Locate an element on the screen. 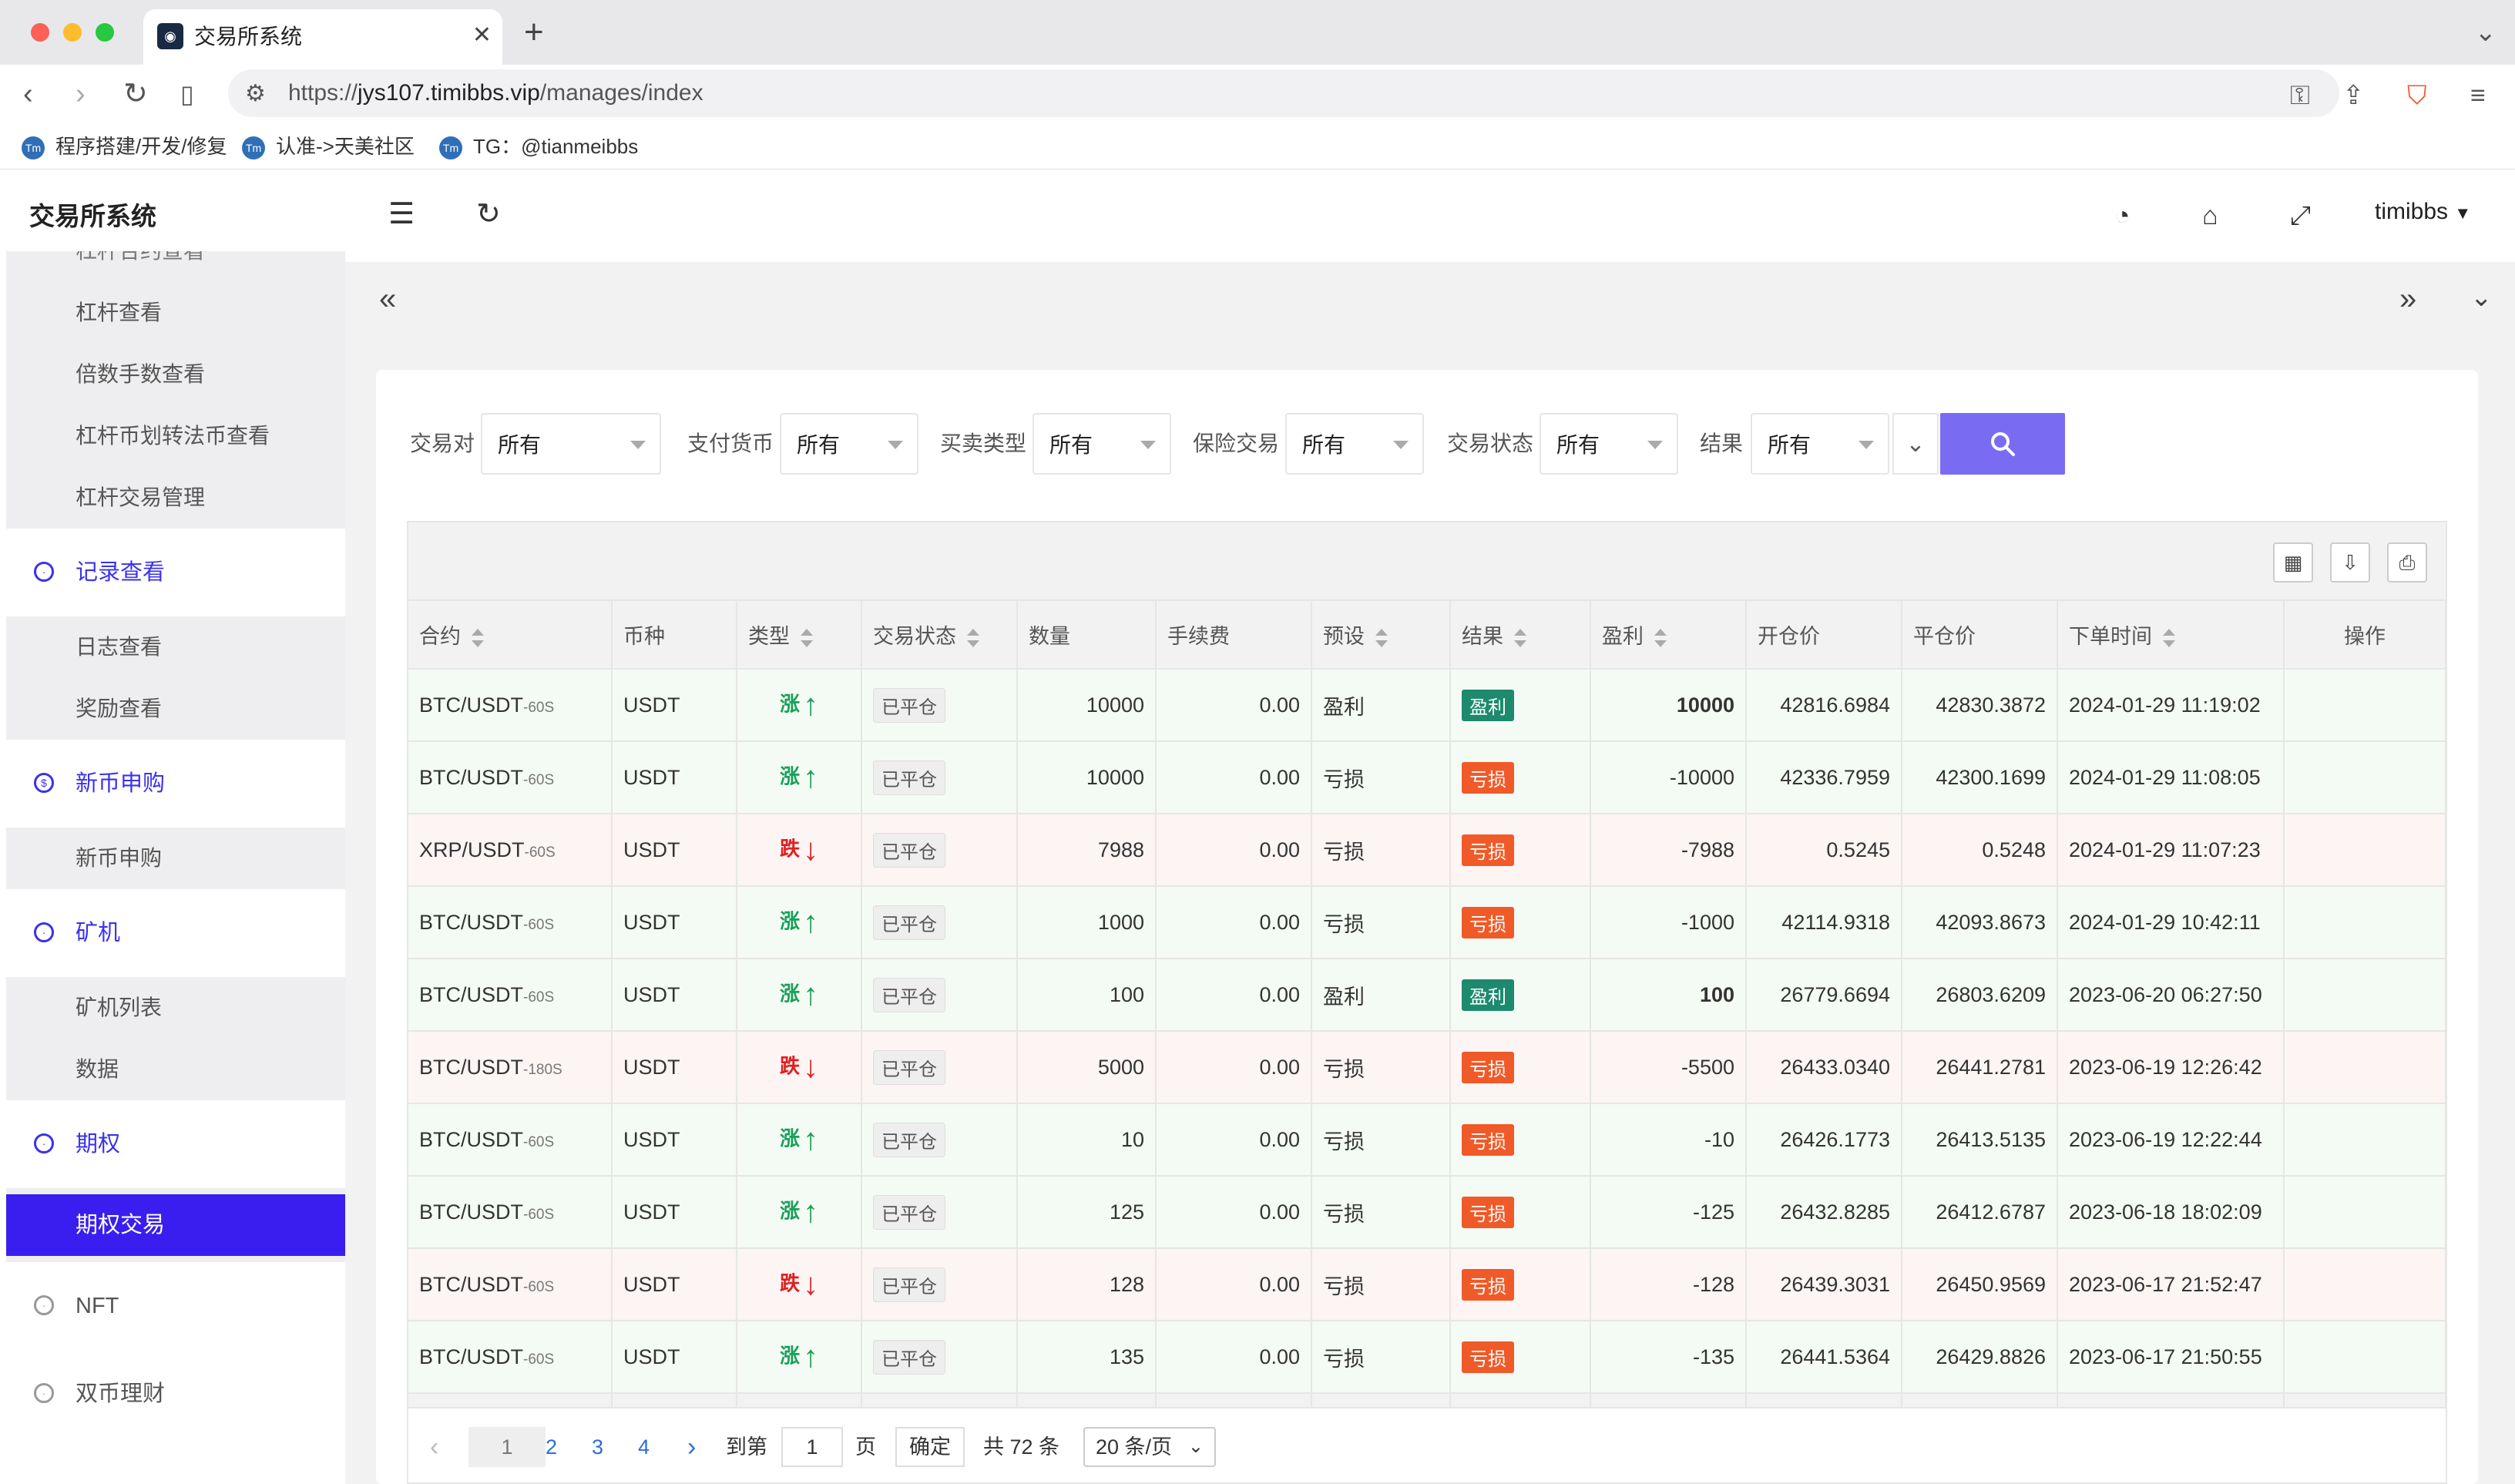  column-header: 预设 is located at coordinates (1381, 635).